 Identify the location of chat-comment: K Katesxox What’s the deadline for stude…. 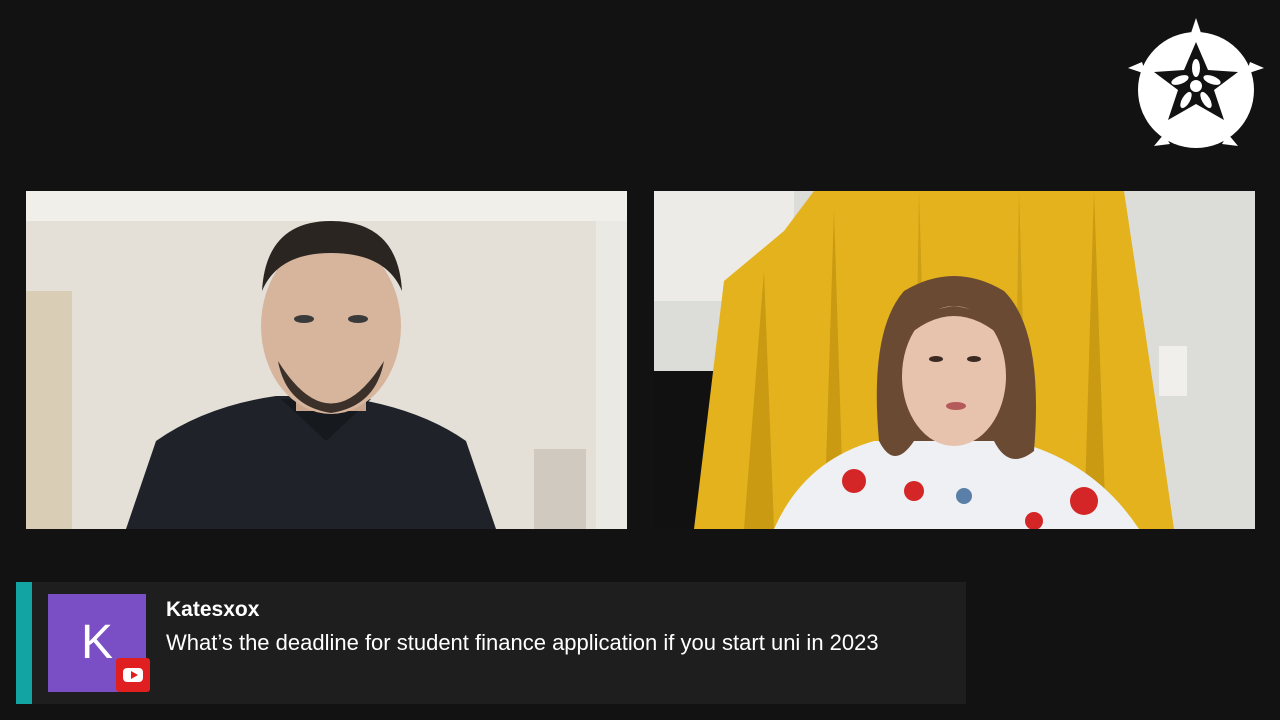
(491, 643).